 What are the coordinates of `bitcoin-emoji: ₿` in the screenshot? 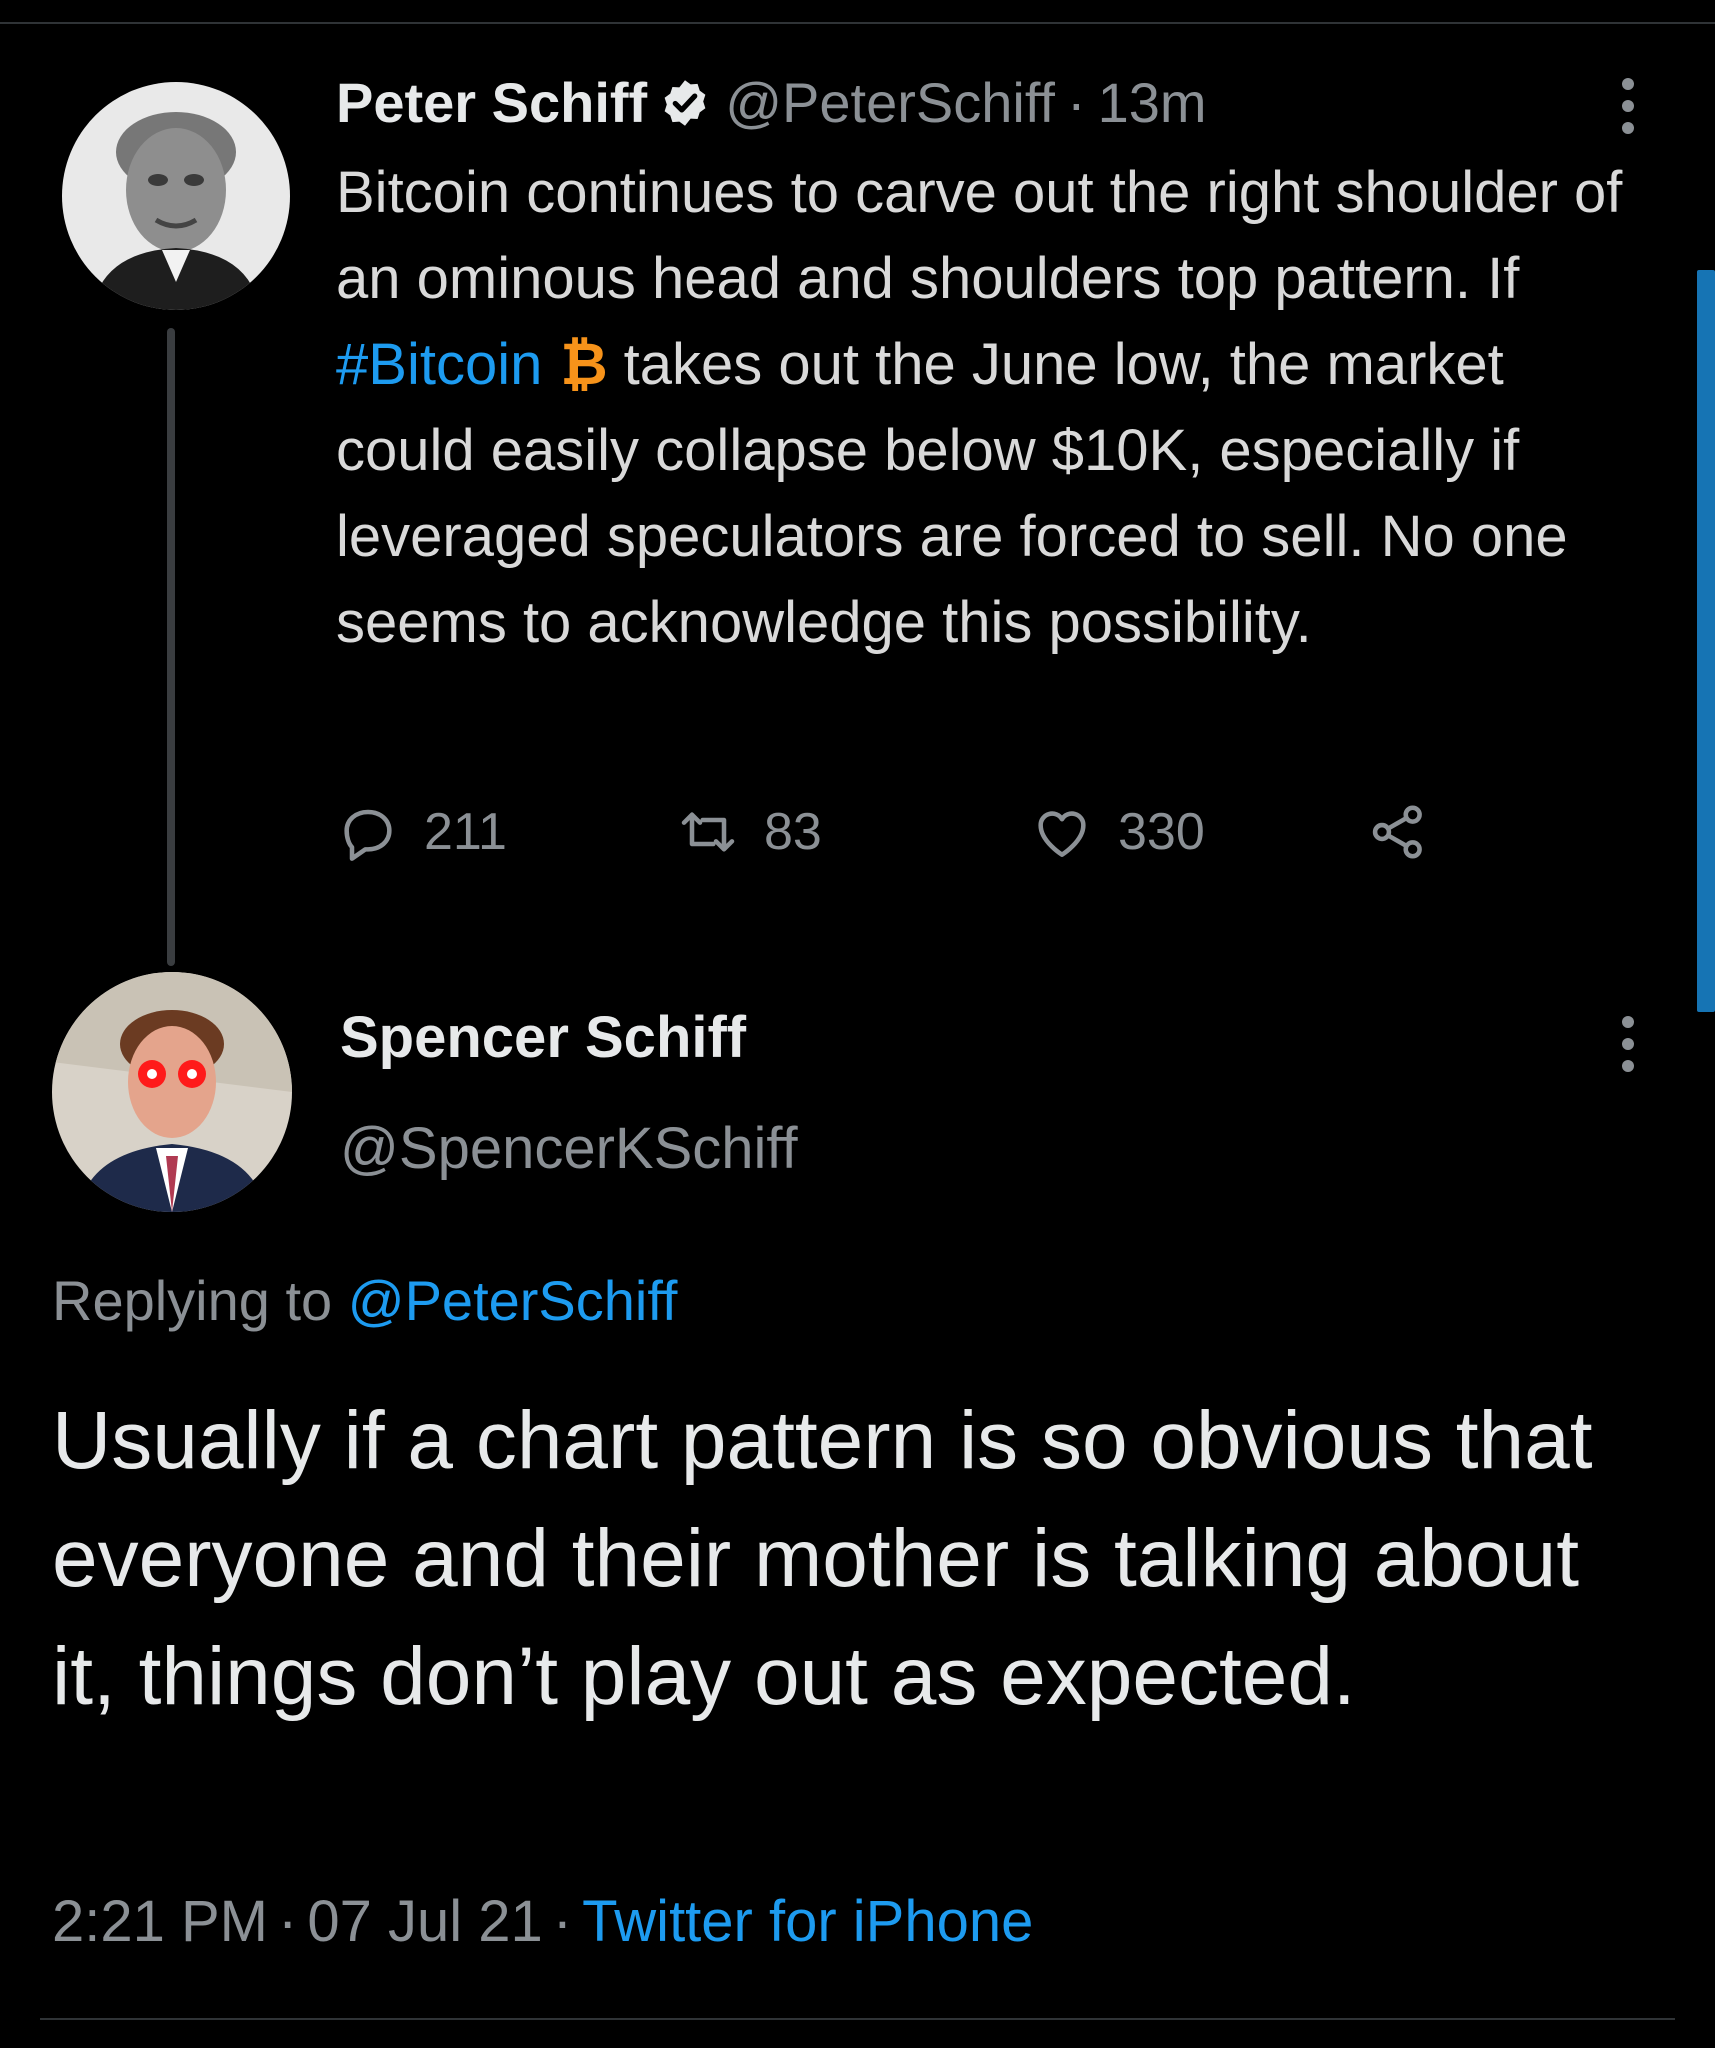 It's located at (584, 364).